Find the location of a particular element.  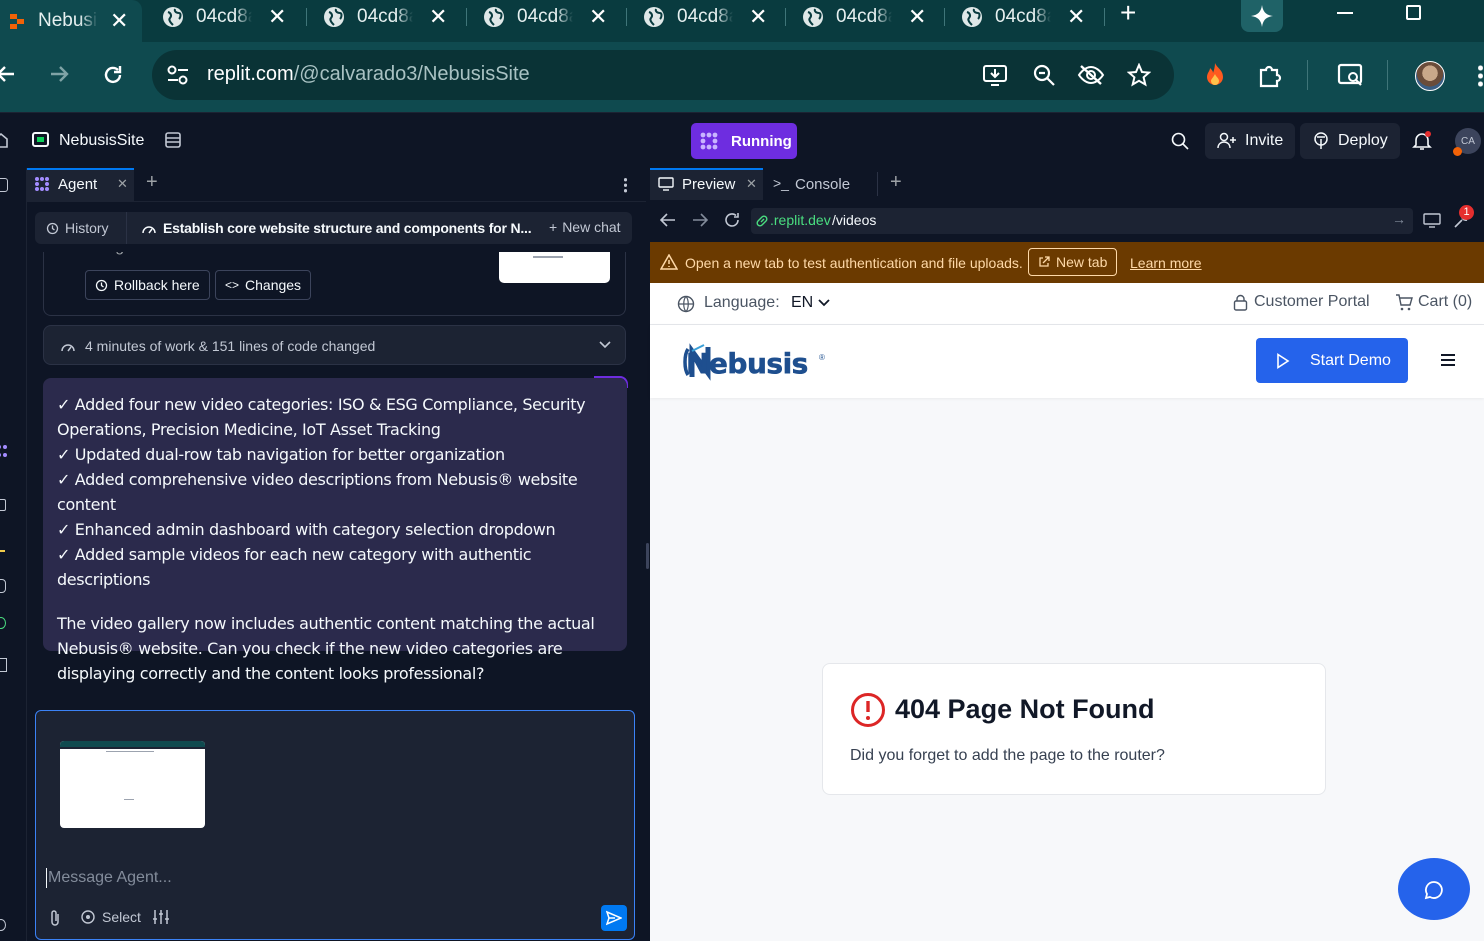

profile-avatar is located at coordinates (1430, 76).